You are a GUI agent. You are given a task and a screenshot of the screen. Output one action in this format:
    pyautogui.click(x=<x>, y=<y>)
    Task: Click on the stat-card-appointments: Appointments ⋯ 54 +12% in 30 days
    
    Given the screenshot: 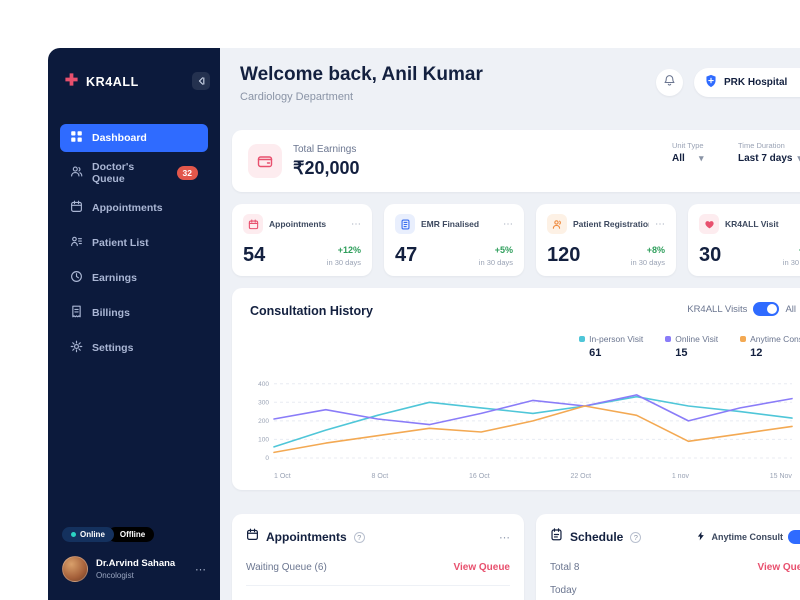 What is the action you would take?
    pyautogui.click(x=302, y=240)
    